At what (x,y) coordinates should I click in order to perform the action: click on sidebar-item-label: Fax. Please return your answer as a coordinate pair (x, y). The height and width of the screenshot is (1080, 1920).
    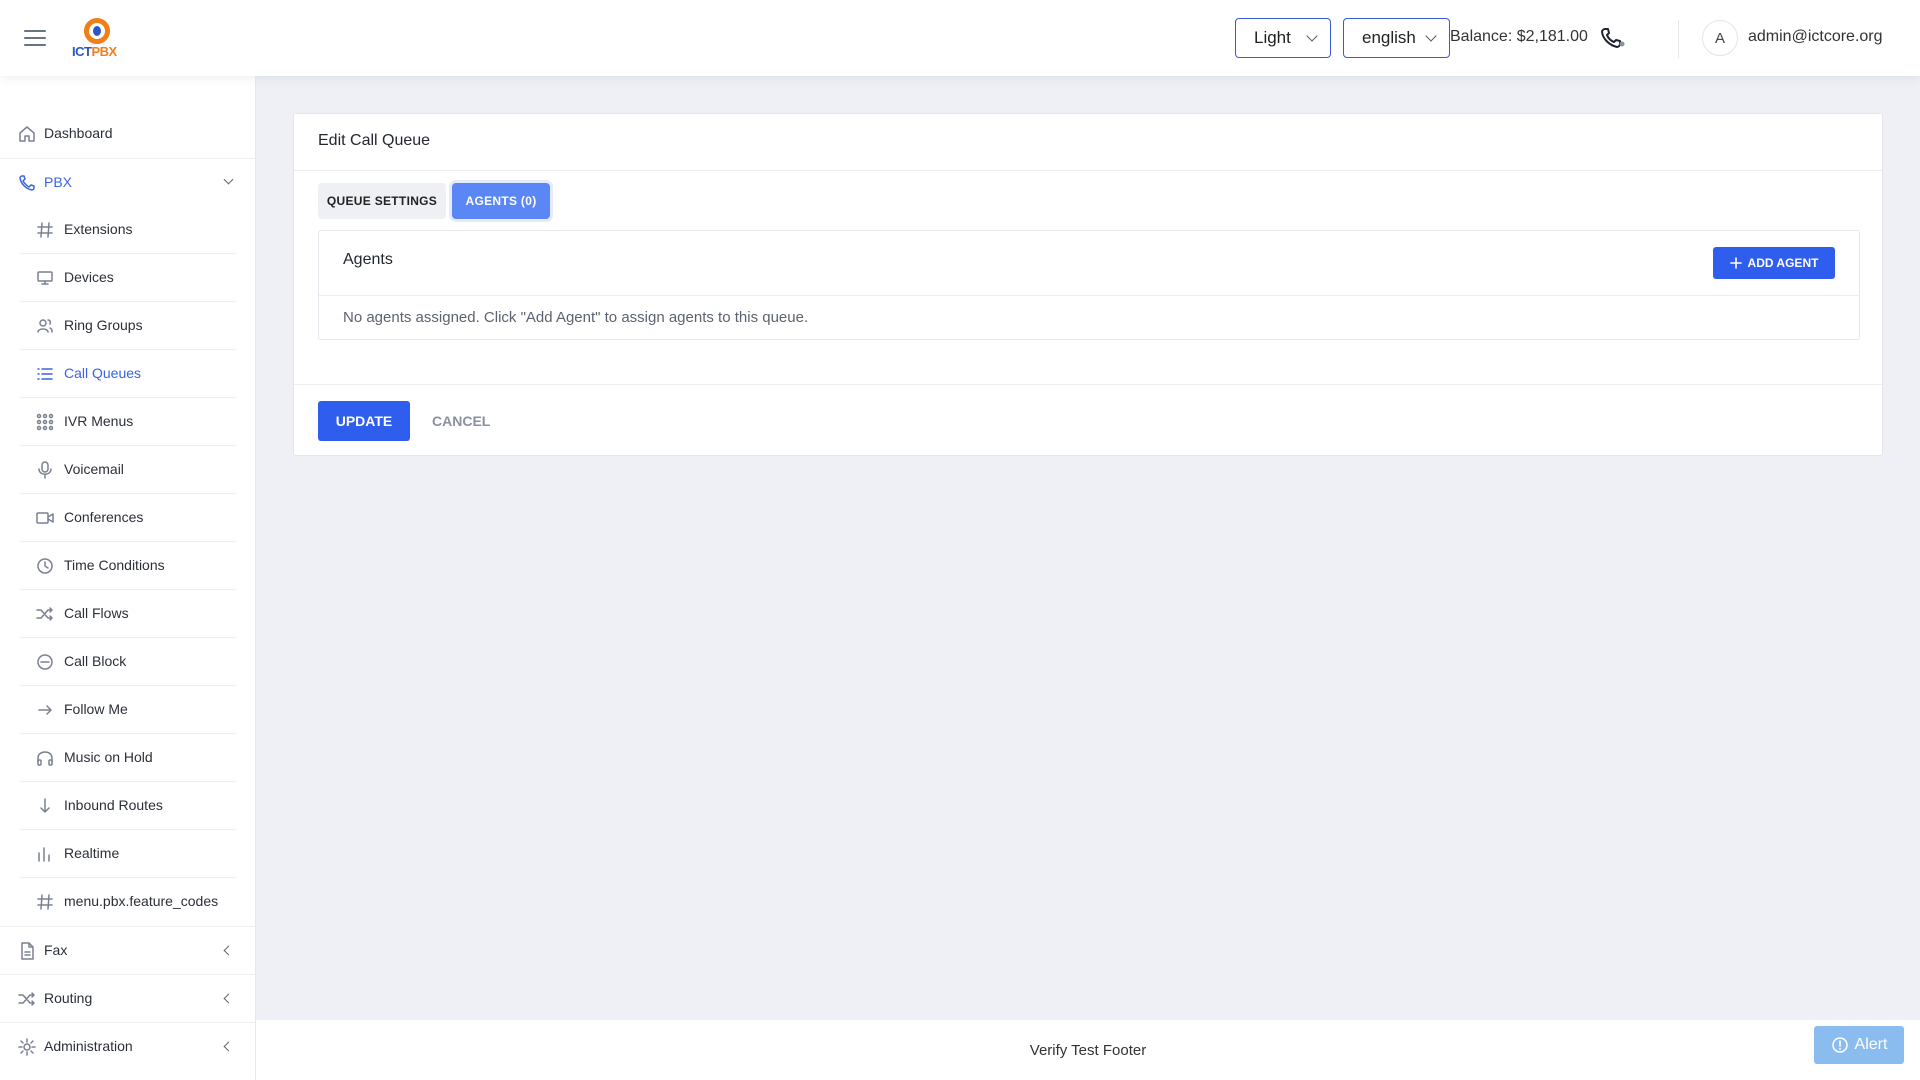
    Looking at the image, I should click on (56, 950).